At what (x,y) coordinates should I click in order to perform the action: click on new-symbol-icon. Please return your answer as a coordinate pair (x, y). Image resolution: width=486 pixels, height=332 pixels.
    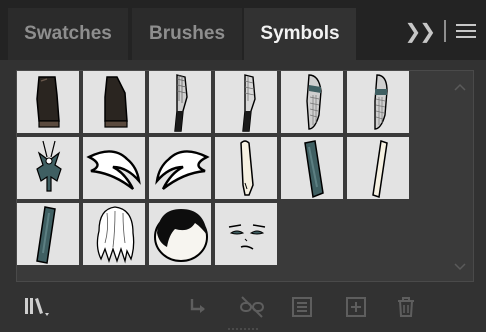
    Looking at the image, I should click on (356, 307).